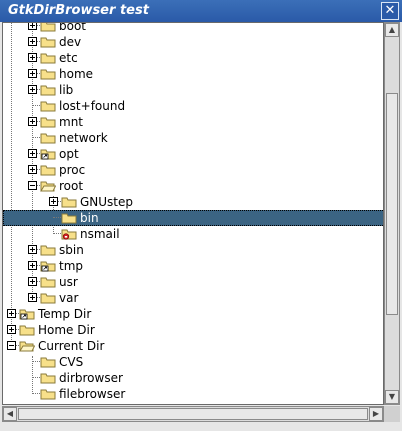 The width and height of the screenshot is (402, 431). I want to click on tree-row-label: bin, so click(89, 218).